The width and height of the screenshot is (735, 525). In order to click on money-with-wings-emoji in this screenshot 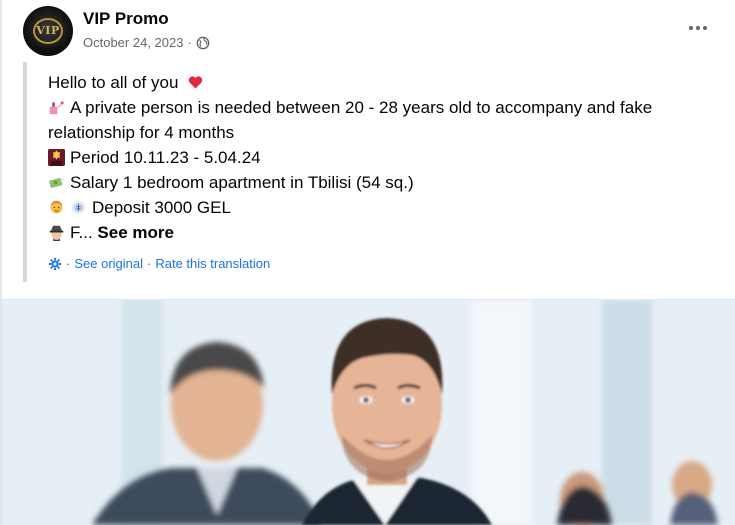, I will do `click(57, 182)`.